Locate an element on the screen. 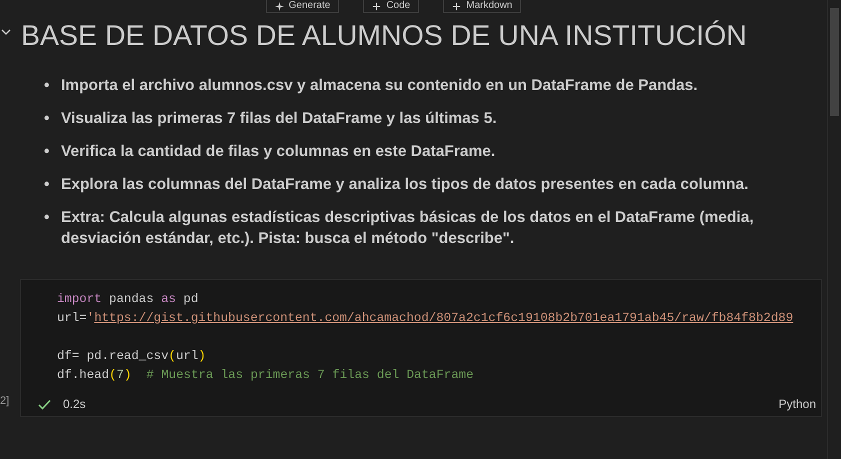  heading: BASE DE DATOS DE ALUMNOS DE UNA INSTITUCIÓN is located at coordinates (384, 36).